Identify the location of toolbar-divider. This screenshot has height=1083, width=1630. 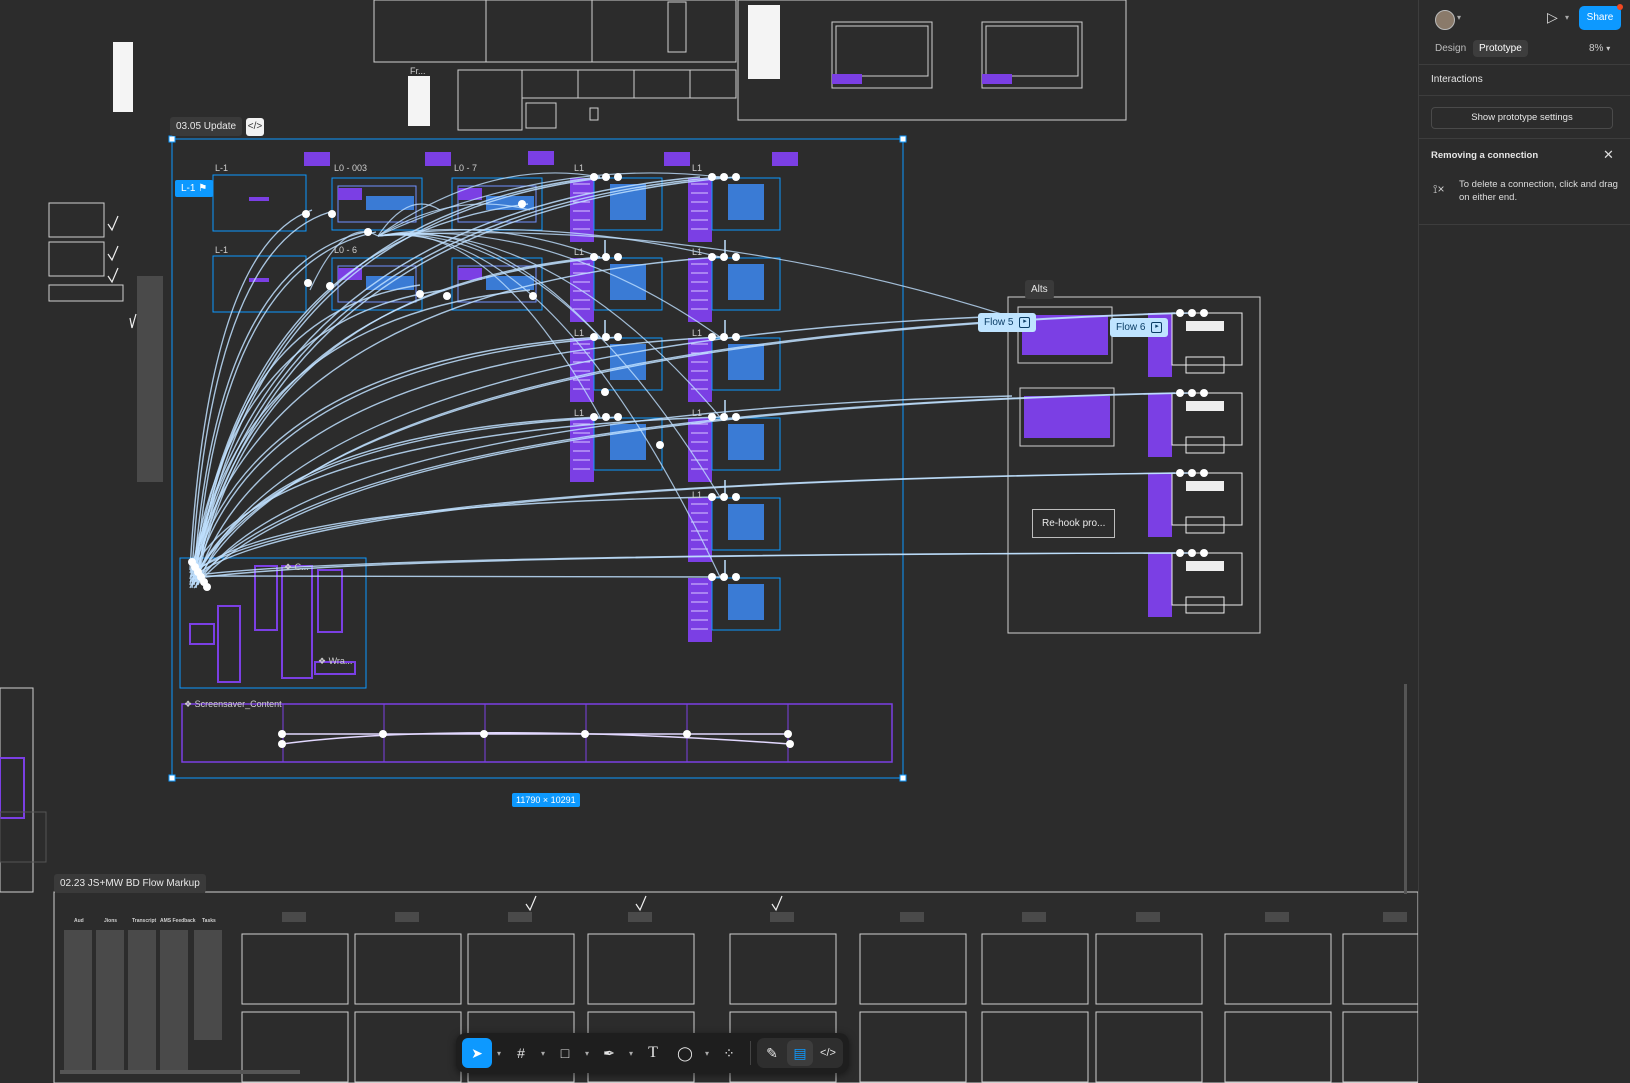
(750, 1053).